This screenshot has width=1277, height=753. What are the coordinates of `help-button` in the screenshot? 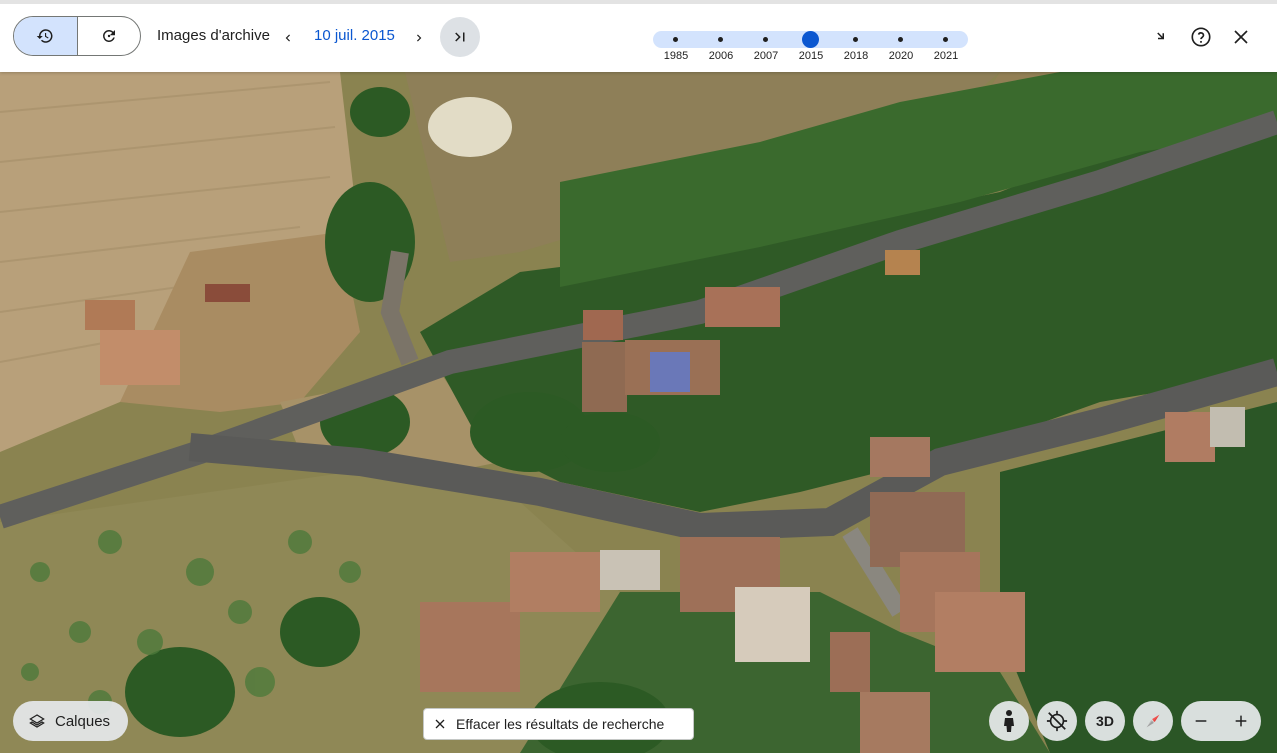 It's located at (1201, 37).